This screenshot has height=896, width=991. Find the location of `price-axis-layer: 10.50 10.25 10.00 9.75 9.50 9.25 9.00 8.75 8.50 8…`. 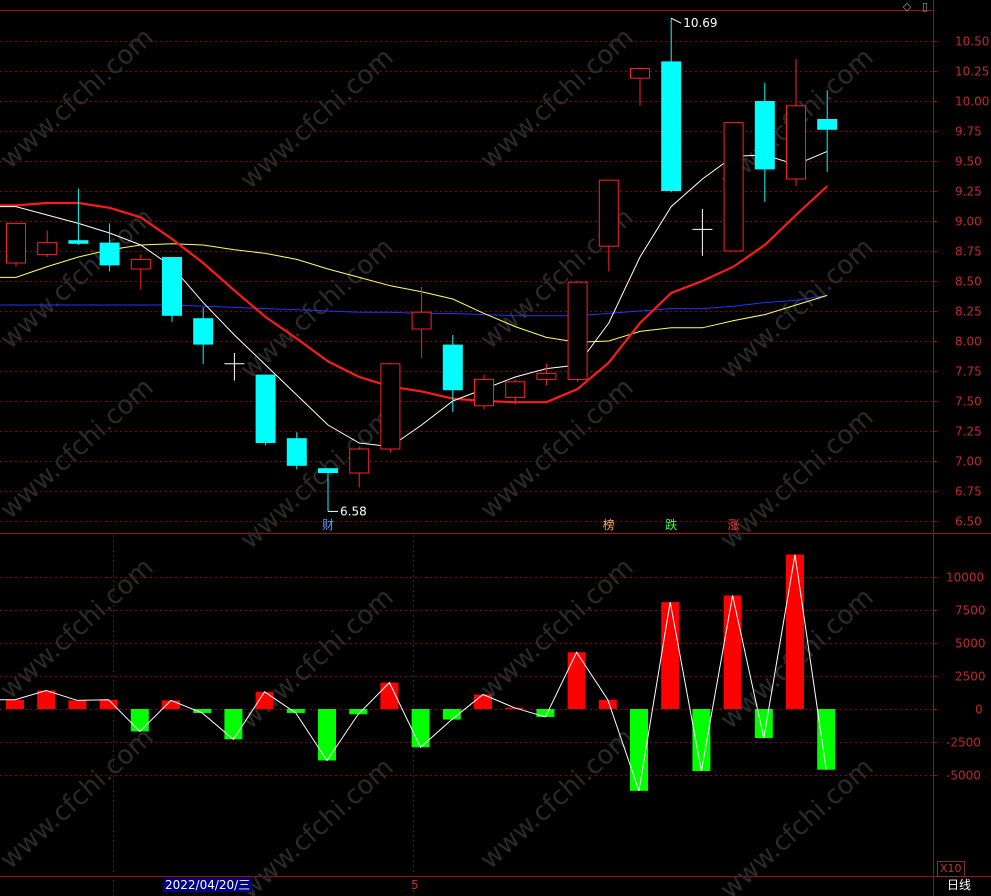

price-axis-layer: 10.50 10.25 10.00 9.75 9.50 9.25 9.00 8.75 8.50 8… is located at coordinates (961, 409).